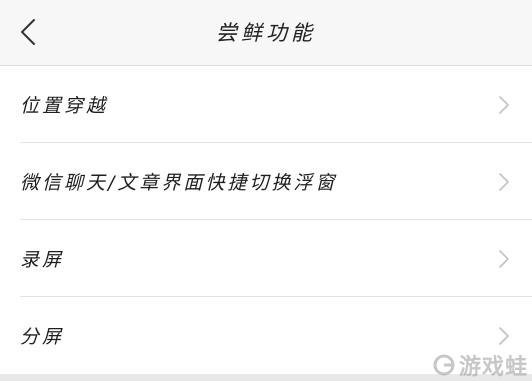 The width and height of the screenshot is (532, 381). I want to click on menu-item-label: 录屏, so click(42, 260).